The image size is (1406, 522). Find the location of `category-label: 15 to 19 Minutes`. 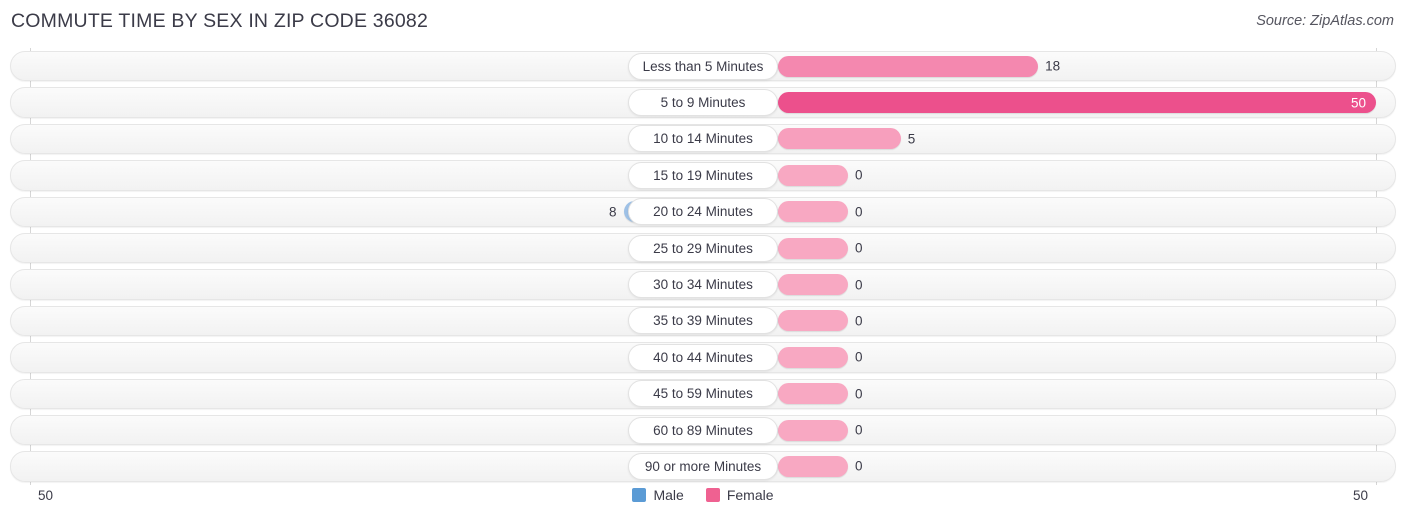

category-label: 15 to 19 Minutes is located at coordinates (703, 175).